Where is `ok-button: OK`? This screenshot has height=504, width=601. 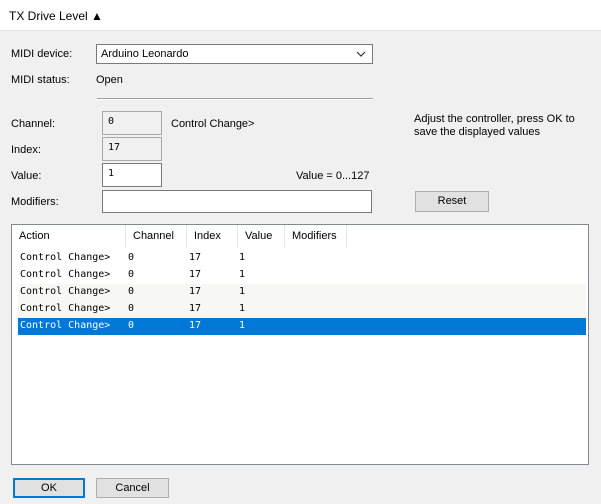
ok-button: OK is located at coordinates (49, 488).